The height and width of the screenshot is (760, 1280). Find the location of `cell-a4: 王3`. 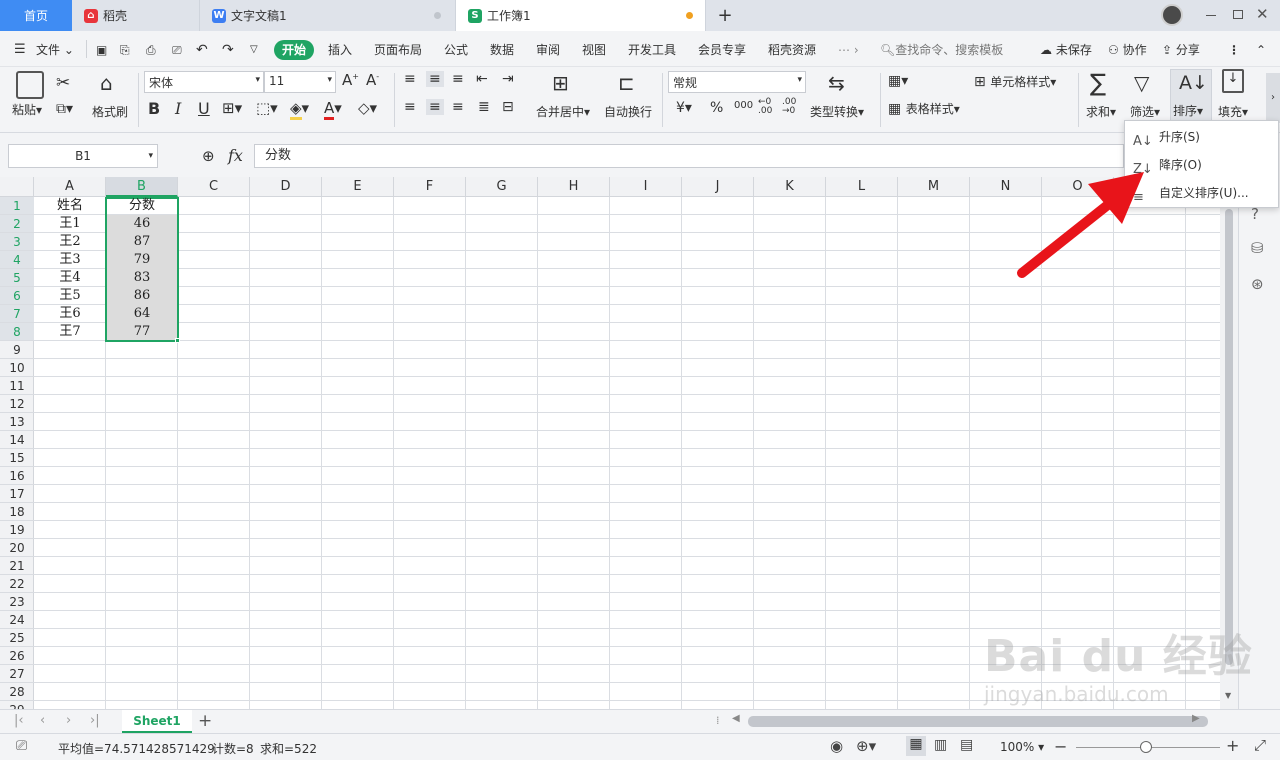

cell-a4: 王3 is located at coordinates (70, 260).